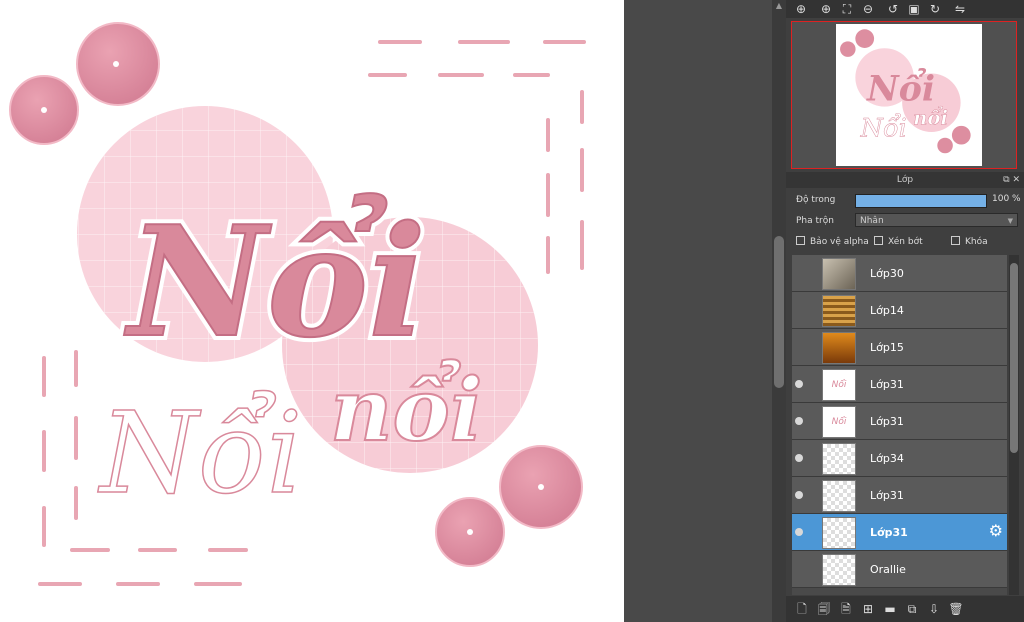  I want to click on layer-list-scrollbar, so click(1014, 425).